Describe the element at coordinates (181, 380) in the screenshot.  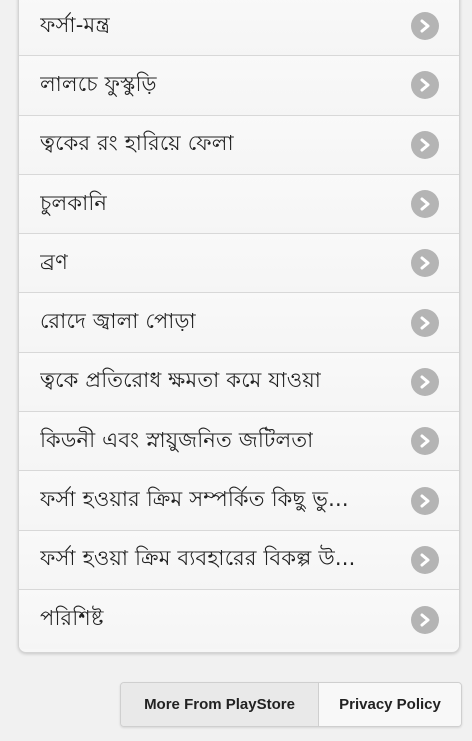
I see `list-item-label: ত্বকে প্রতিরোধ ক্ষমতা কমে যাওয়া` at that location.